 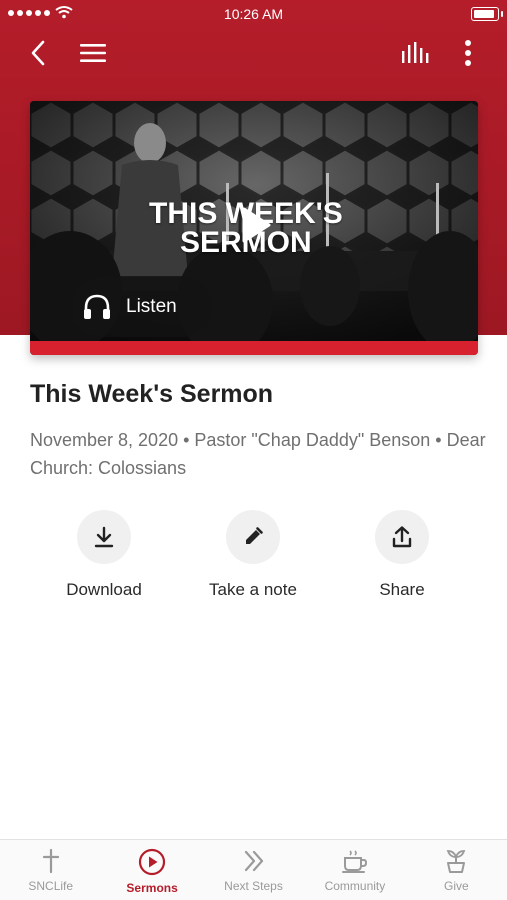 I want to click on take-note-button: Take a note, so click(x=253, y=555).